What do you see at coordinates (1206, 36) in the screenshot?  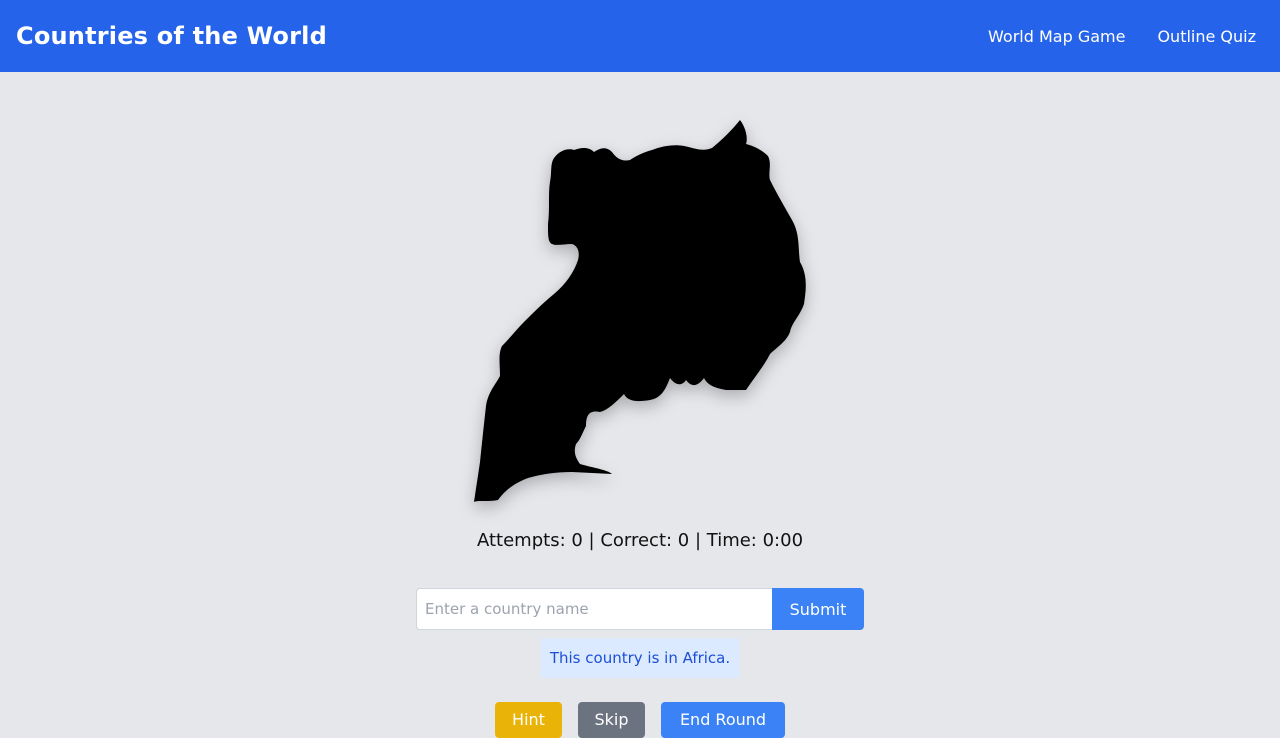 I see `nav-link-outline-quiz: Outline Quiz` at bounding box center [1206, 36].